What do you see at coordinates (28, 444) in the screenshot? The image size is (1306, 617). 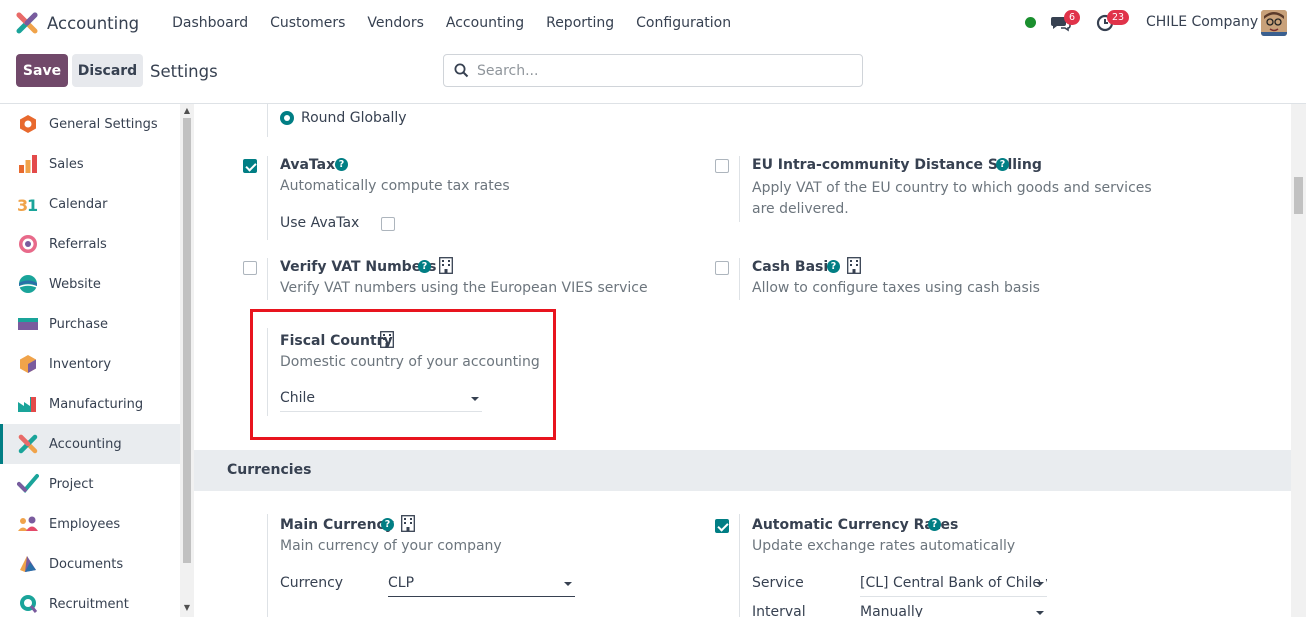 I see `accounting-icon` at bounding box center [28, 444].